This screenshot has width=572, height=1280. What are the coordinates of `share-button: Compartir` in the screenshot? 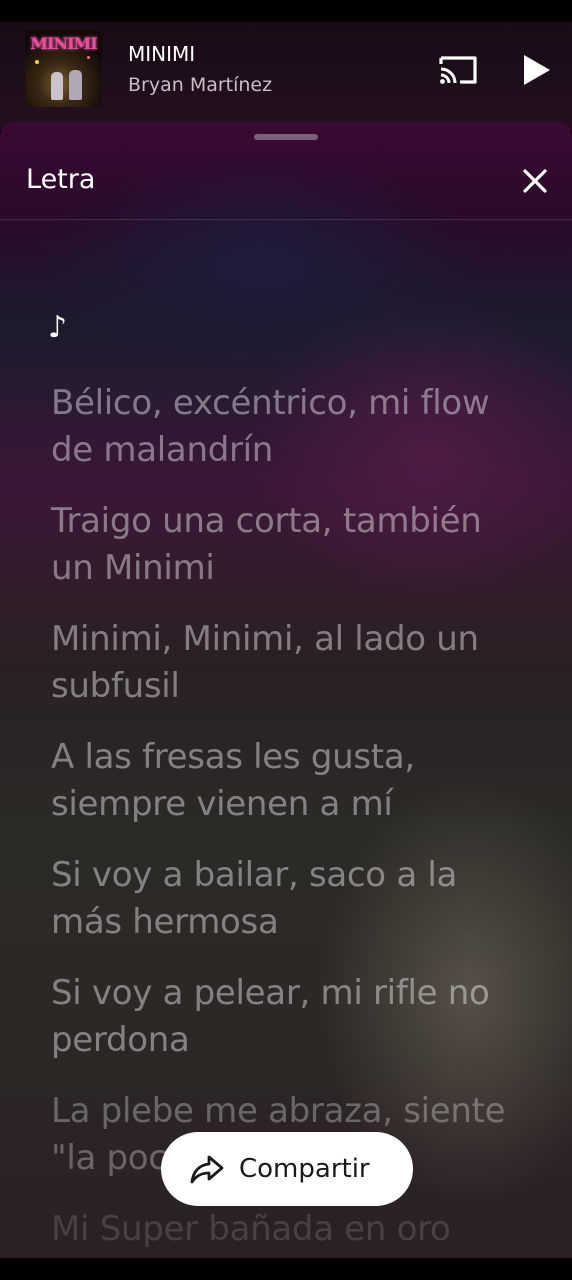 It's located at (287, 1169).